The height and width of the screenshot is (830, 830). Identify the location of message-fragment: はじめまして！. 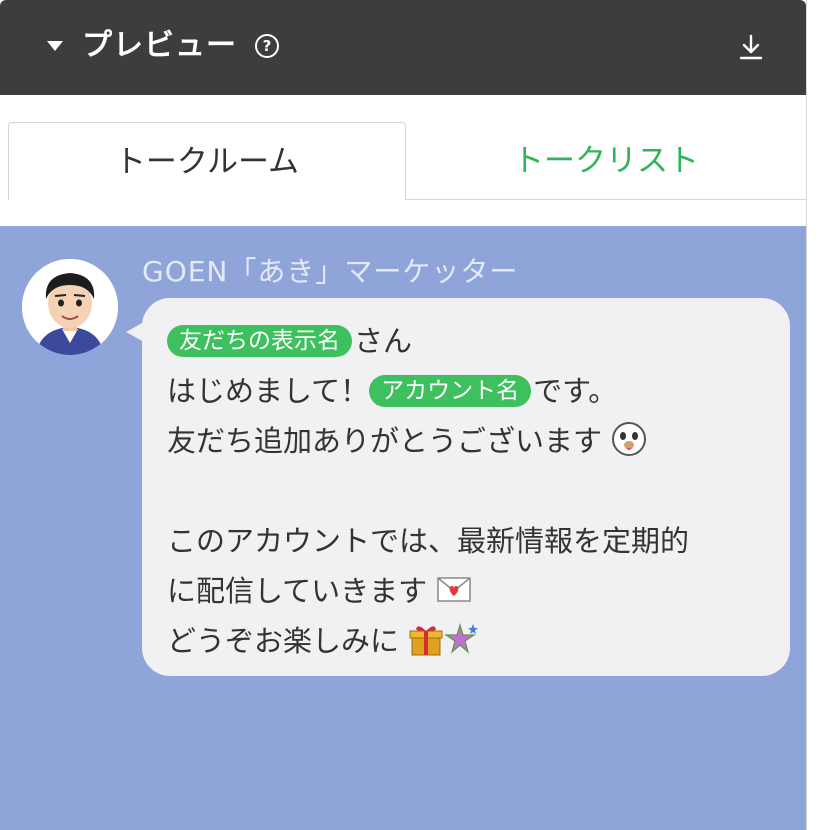
(268, 391).